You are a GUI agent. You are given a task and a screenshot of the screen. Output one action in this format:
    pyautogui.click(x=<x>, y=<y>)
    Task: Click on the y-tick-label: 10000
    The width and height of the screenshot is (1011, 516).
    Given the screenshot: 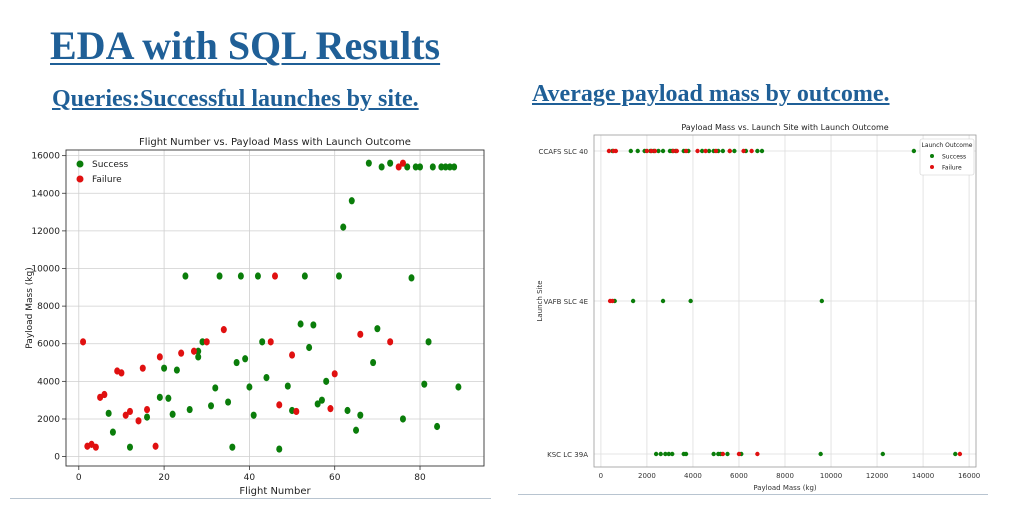 What is the action you would take?
    pyautogui.click(x=45, y=270)
    